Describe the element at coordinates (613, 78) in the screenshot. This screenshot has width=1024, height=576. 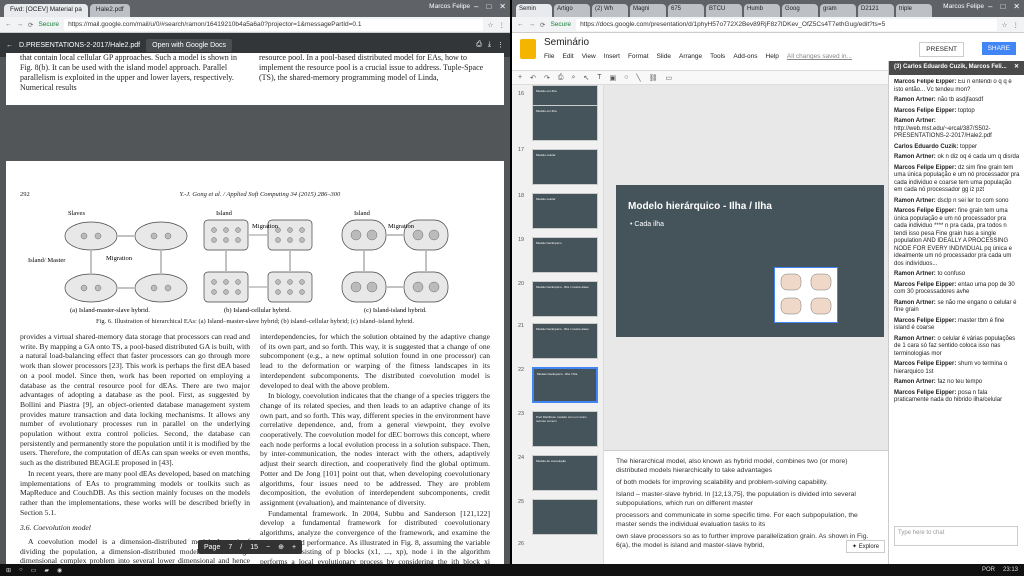
I see `image-icon: ▣` at that location.